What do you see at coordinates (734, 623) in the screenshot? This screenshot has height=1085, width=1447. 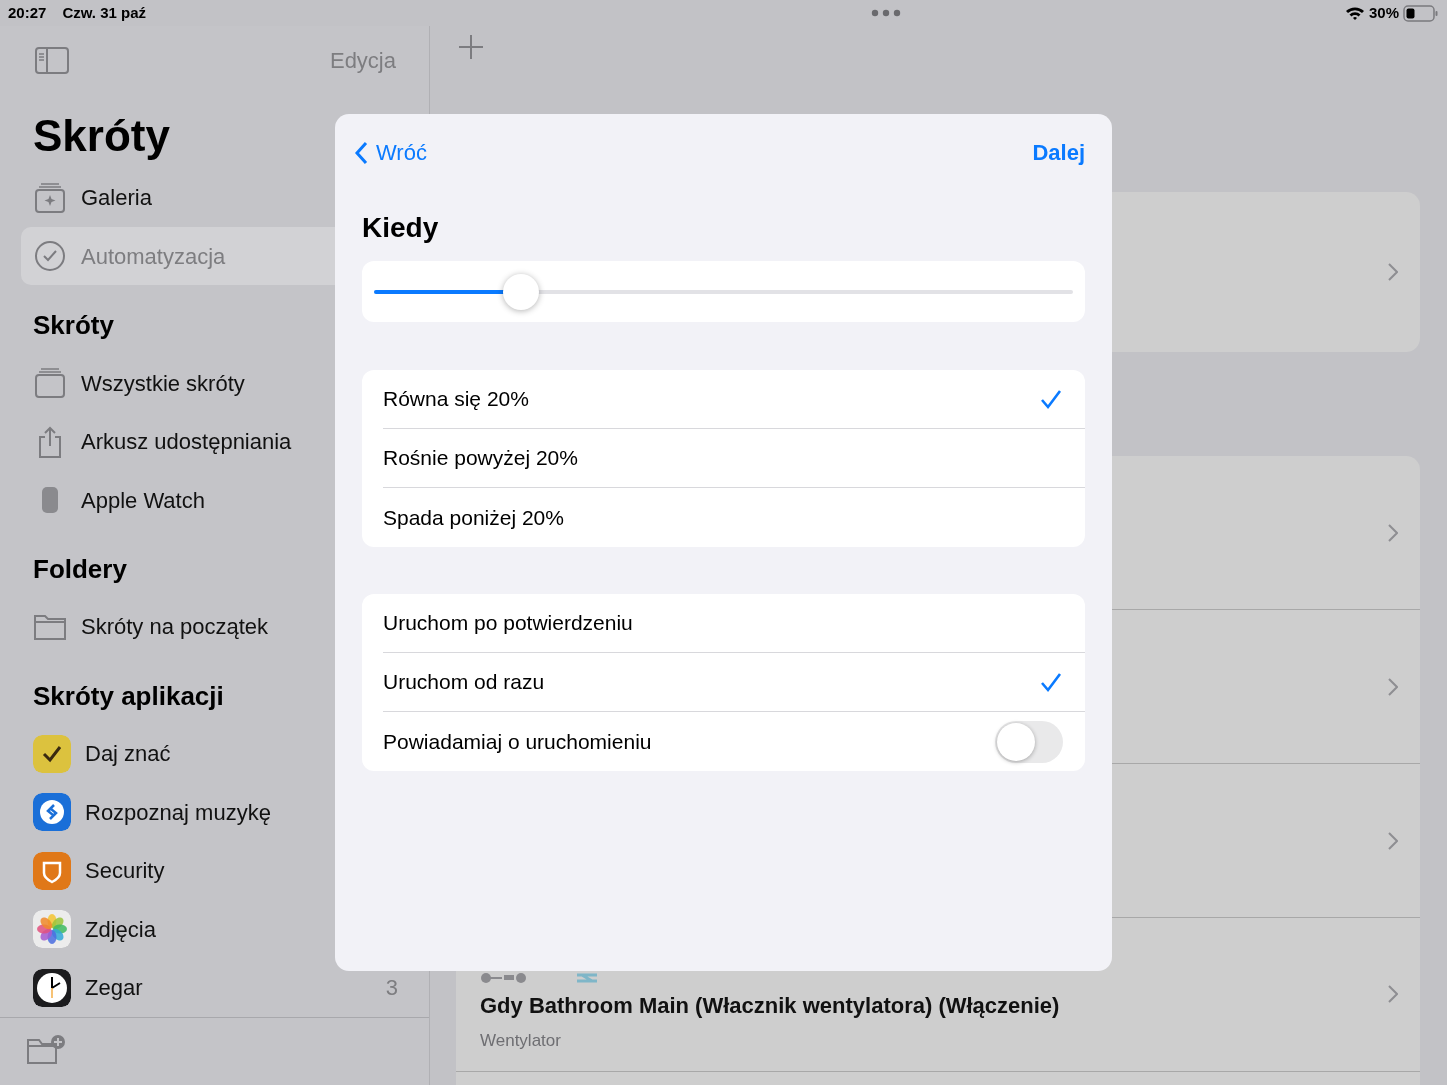 I see `option-row: Uruchom po potwierdzeniu` at bounding box center [734, 623].